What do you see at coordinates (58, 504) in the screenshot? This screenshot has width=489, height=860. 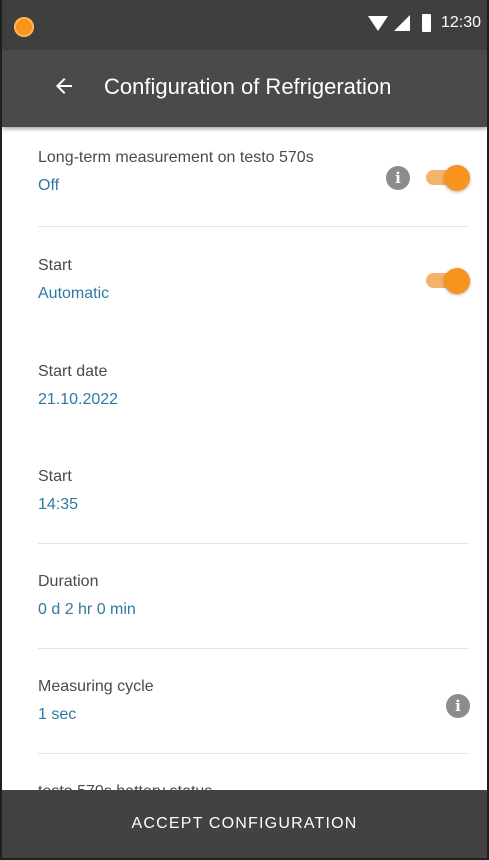 I see `setting-value: 14:35` at bounding box center [58, 504].